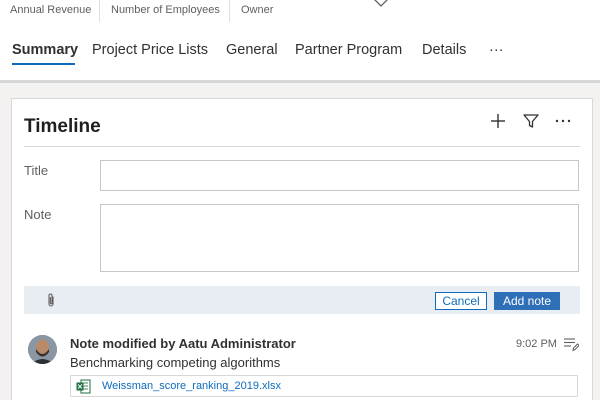 Image resolution: width=600 pixels, height=400 pixels. I want to click on number-of-employees-label: Number of Employees, so click(165, 10).